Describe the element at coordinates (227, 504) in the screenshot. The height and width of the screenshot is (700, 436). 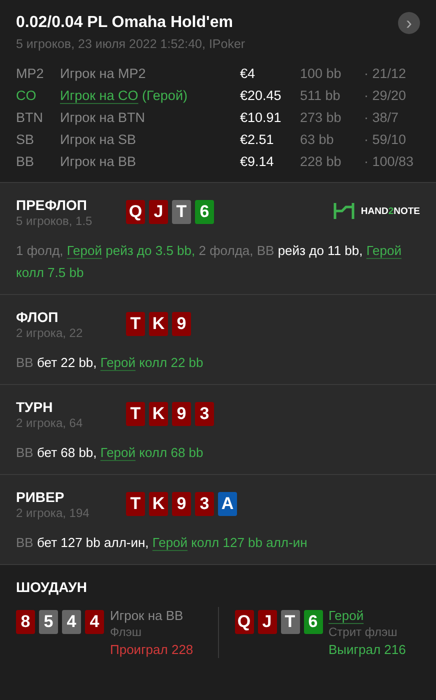
I see `playing-card: A` at that location.